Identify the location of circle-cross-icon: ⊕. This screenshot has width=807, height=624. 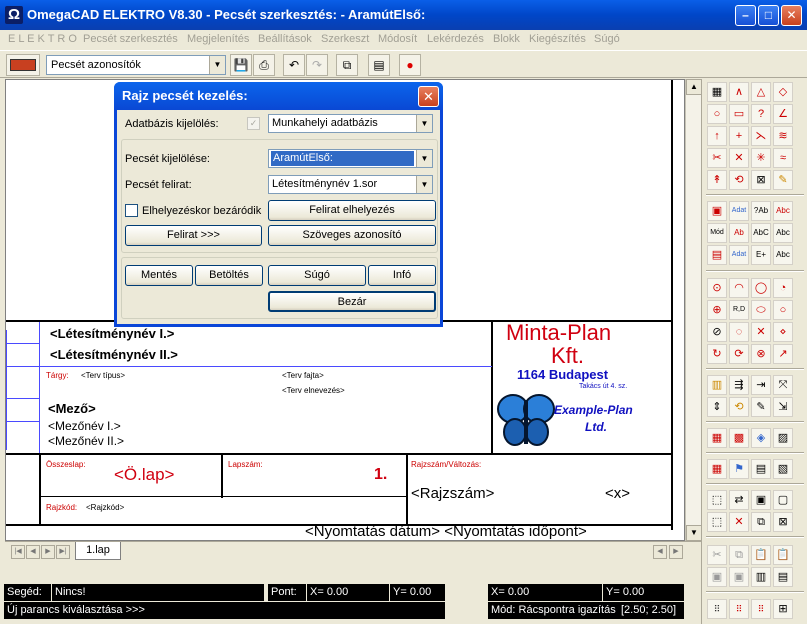
(717, 310).